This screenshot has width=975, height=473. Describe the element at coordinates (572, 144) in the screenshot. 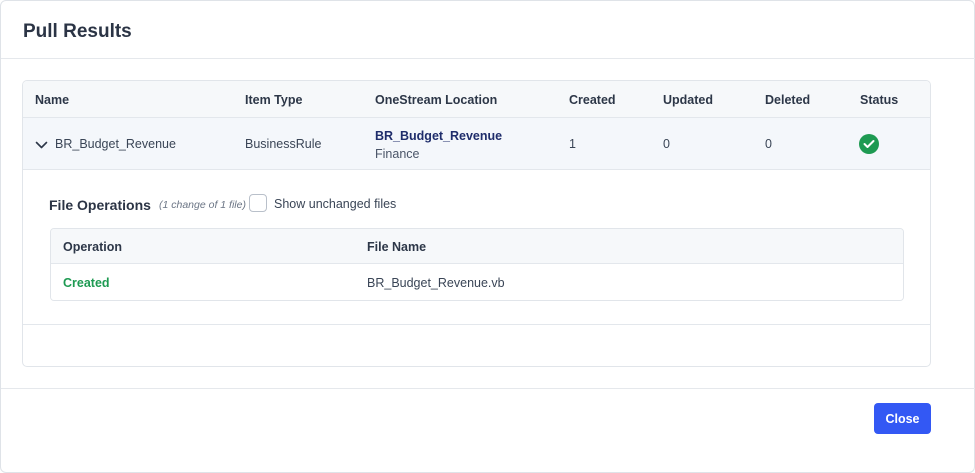

I see `row-created-count: 1` at that location.